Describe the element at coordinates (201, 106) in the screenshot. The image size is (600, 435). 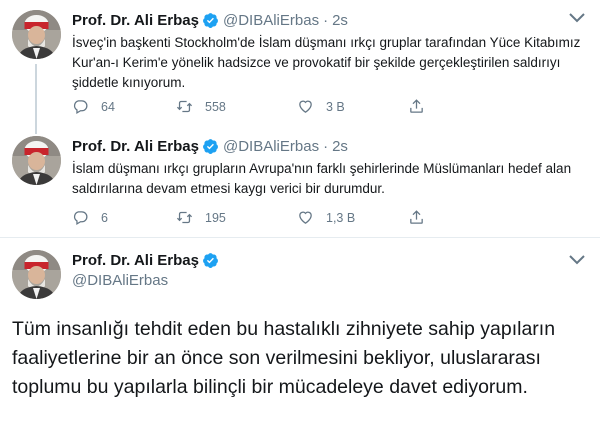
I see `retweet-button: 558` at that location.